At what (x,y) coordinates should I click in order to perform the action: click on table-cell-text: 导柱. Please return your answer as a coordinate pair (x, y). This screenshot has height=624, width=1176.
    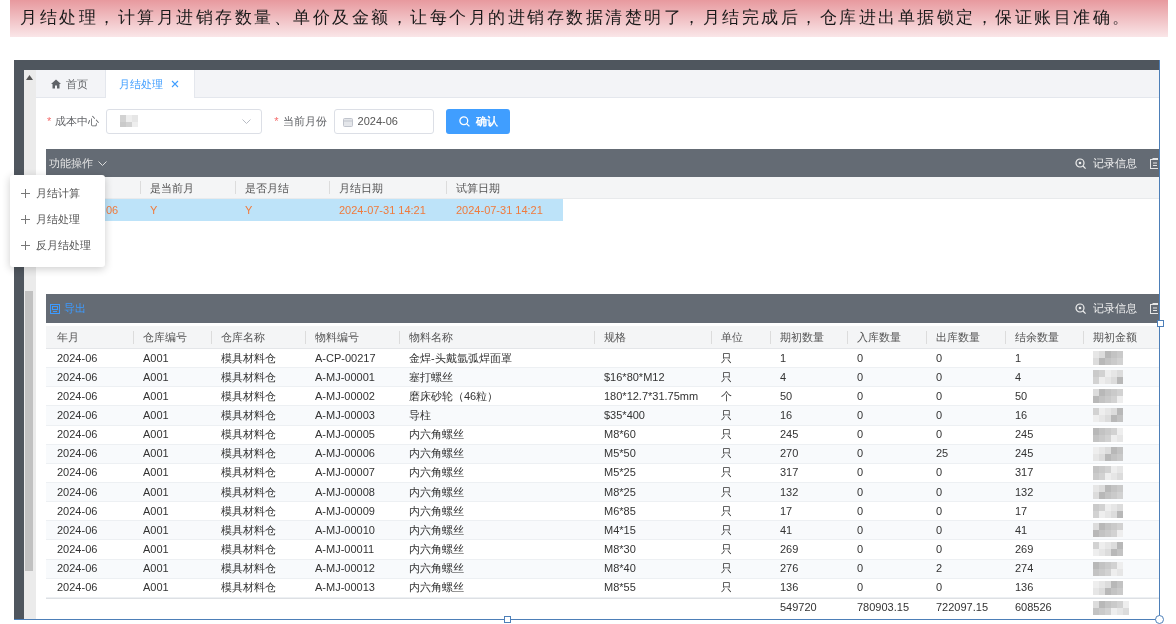
    Looking at the image, I should click on (420, 415).